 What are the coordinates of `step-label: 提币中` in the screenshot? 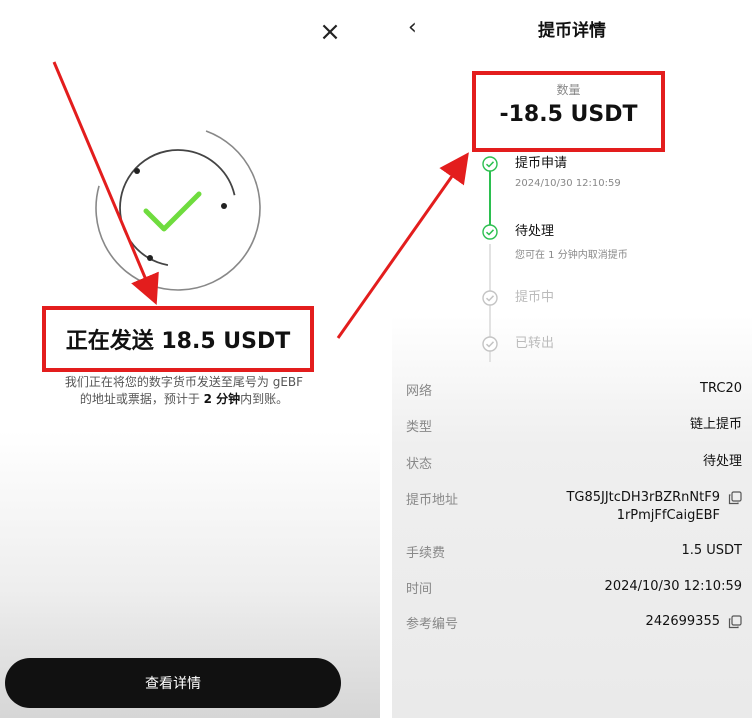 It's located at (535, 297).